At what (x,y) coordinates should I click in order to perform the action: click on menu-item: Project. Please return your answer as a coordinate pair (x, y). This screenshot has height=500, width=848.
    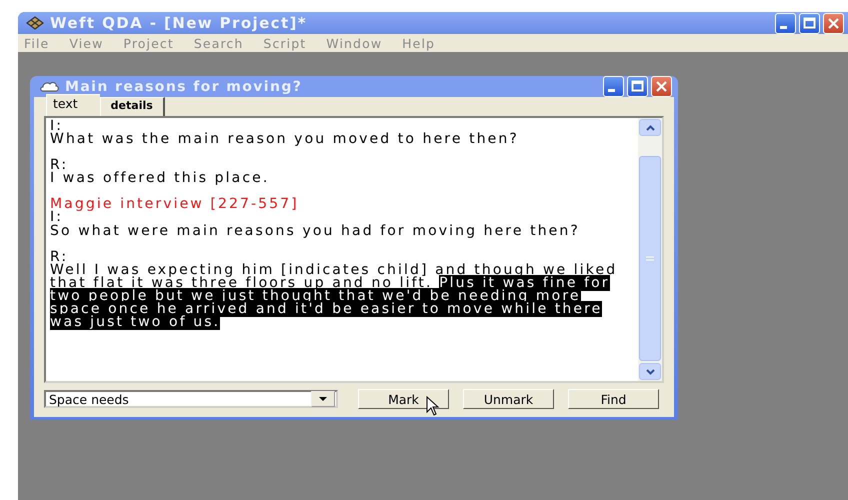
    Looking at the image, I should click on (152, 43).